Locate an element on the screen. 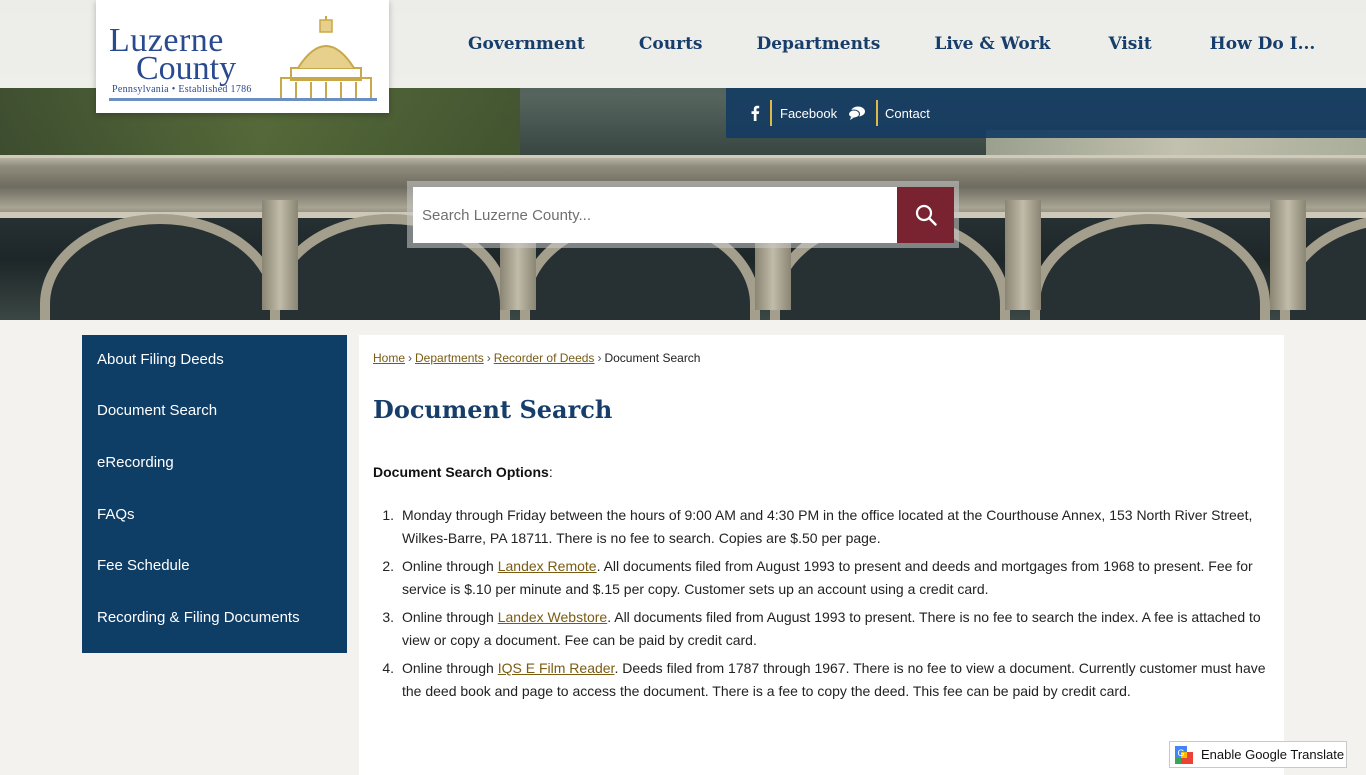 This screenshot has width=1366, height=775. svg-text: G is located at coordinates (1180, 753).